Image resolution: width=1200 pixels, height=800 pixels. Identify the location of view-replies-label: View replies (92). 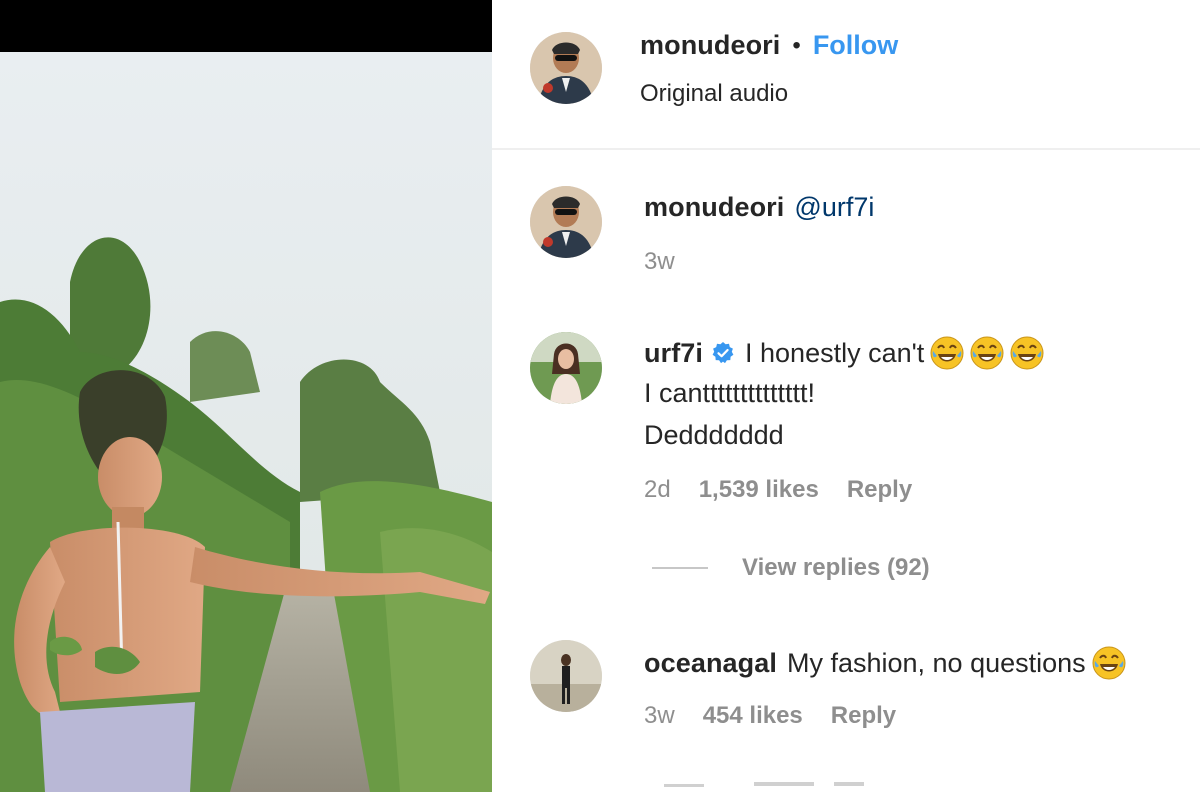
(836, 568).